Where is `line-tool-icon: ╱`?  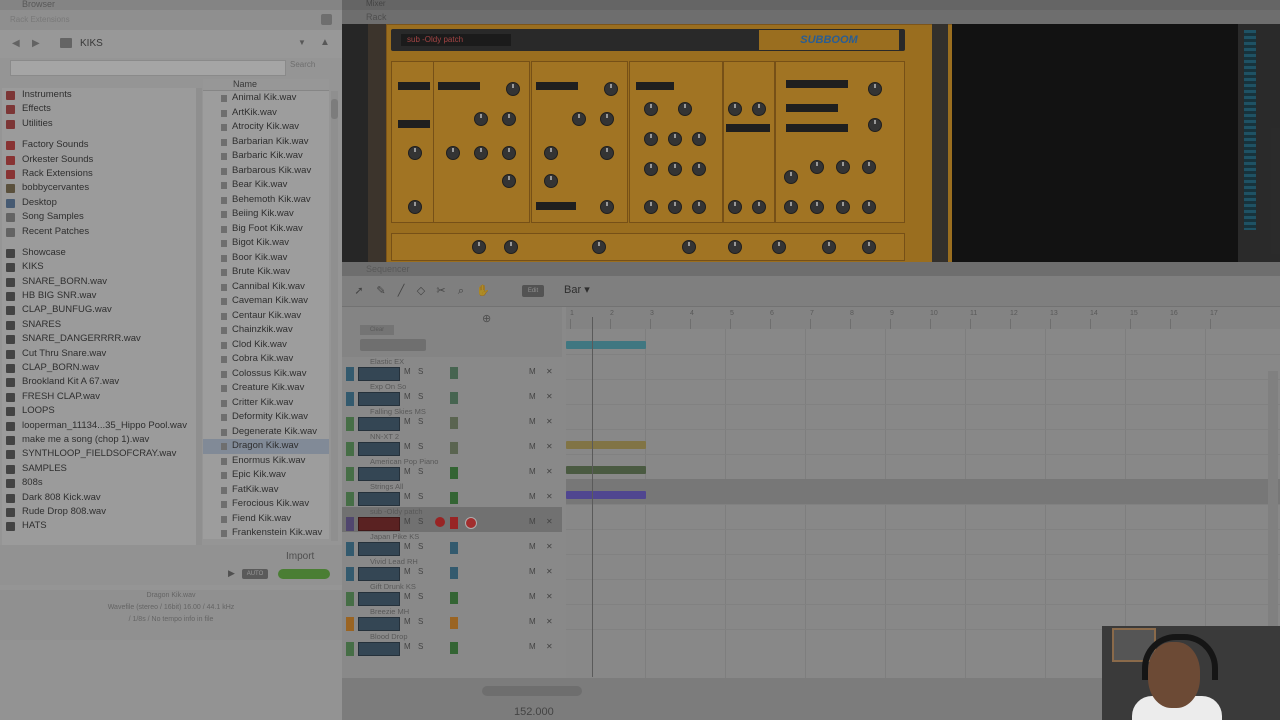 line-tool-icon: ╱ is located at coordinates (401, 291).